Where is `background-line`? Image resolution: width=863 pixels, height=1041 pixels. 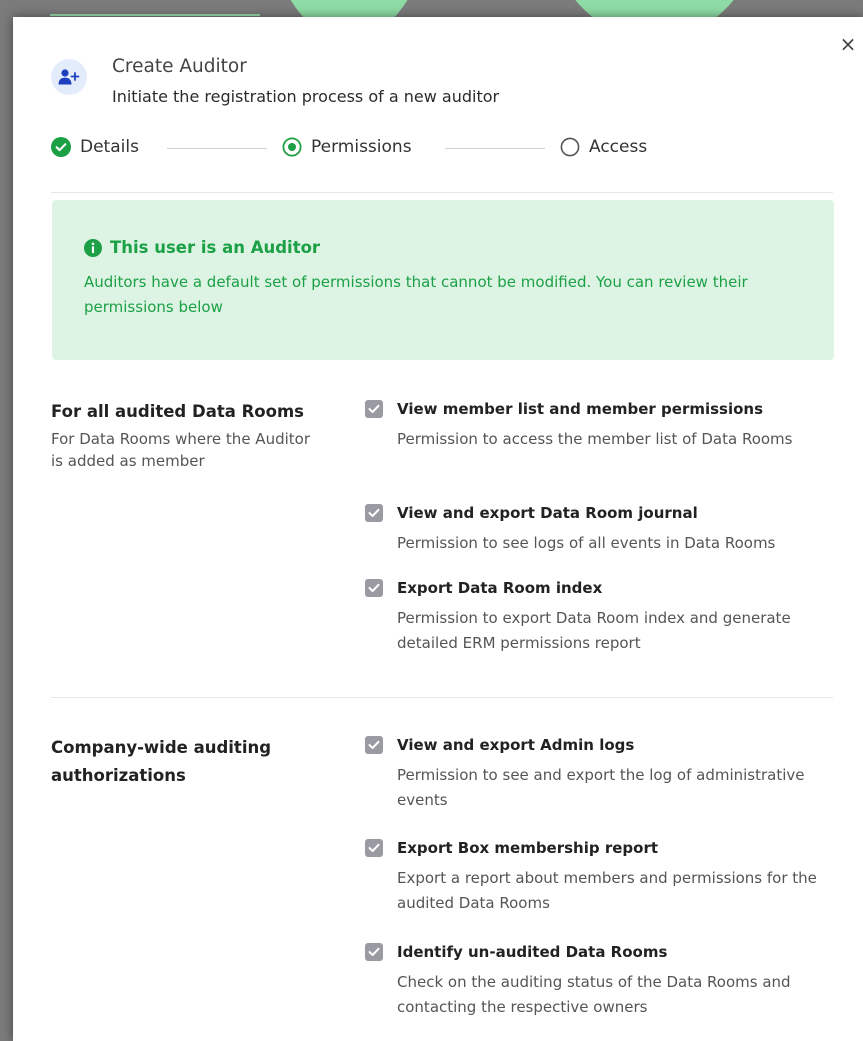 background-line is located at coordinates (155, 15).